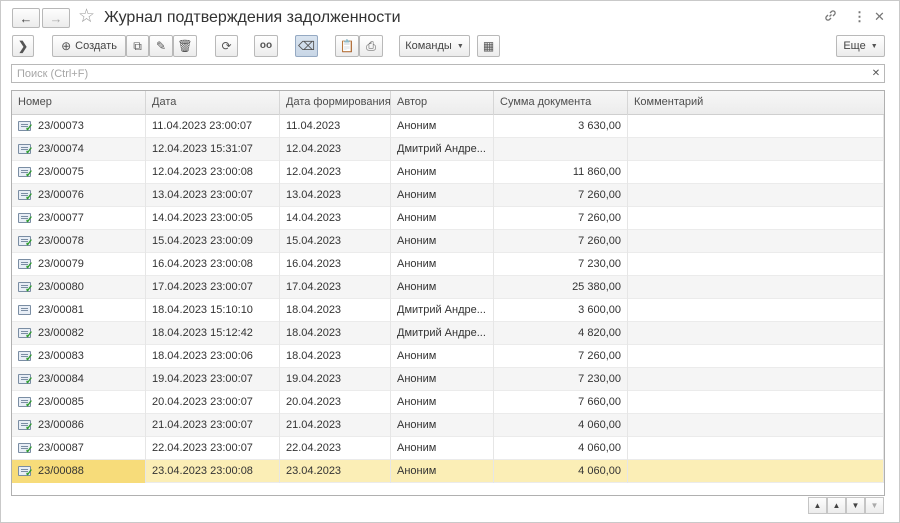 The height and width of the screenshot is (523, 900). Describe the element at coordinates (442, 103) in the screenshot. I see `column-header-author: Автор` at that location.